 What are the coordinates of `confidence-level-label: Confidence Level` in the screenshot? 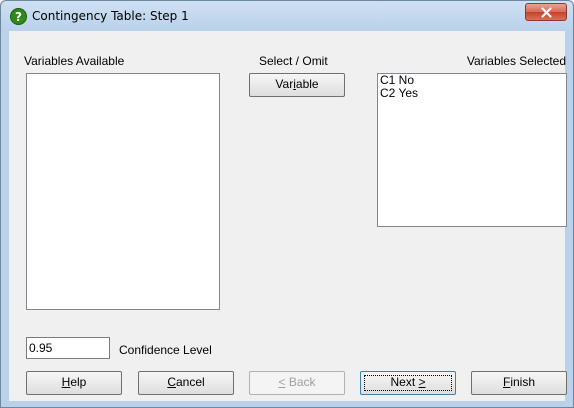 It's located at (165, 350).